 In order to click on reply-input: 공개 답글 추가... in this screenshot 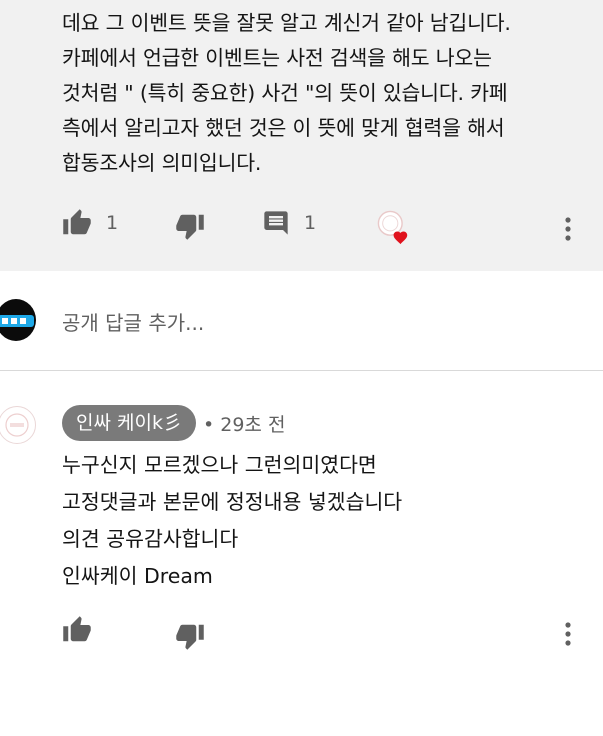, I will do `click(133, 321)`.